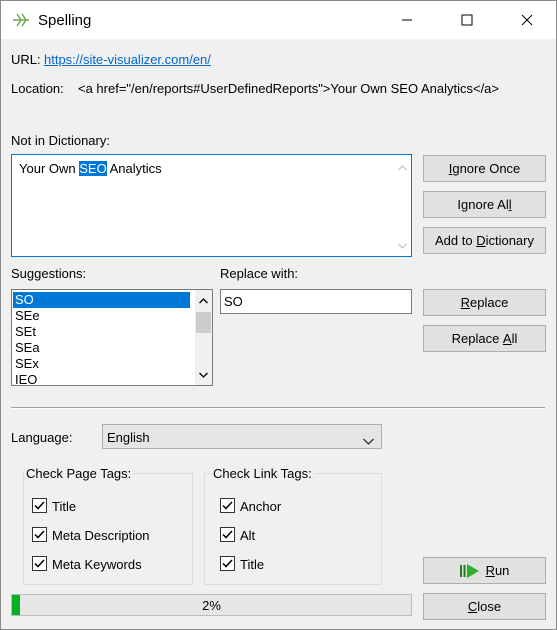  What do you see at coordinates (278, 20) in the screenshot?
I see `title-bar: Spelling` at bounding box center [278, 20].